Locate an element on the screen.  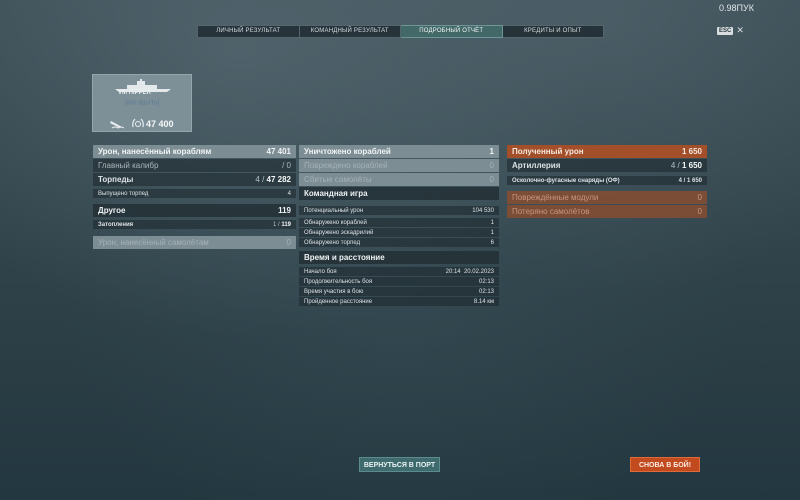
esc-close: ESC ✕ is located at coordinates (730, 30).